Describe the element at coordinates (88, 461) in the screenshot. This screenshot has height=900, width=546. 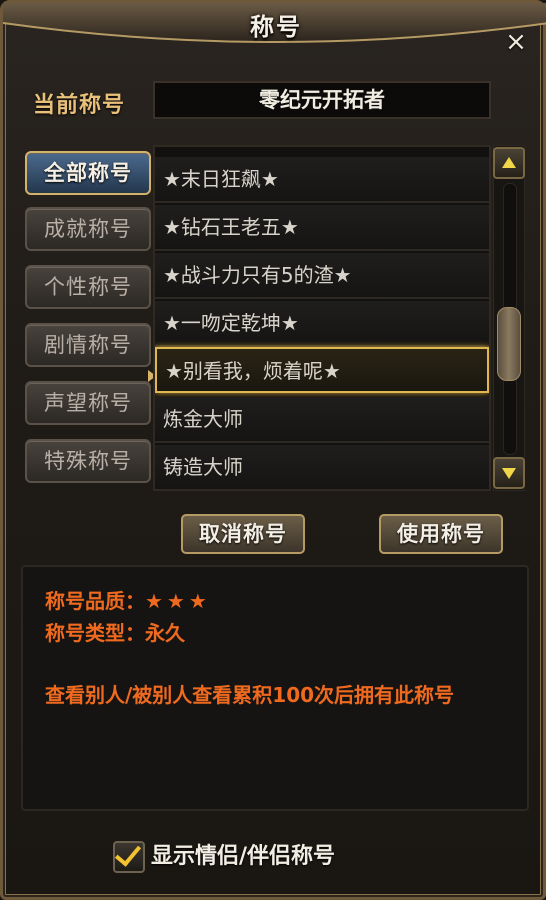
I see `tab-special-titles: 特殊称号` at that location.